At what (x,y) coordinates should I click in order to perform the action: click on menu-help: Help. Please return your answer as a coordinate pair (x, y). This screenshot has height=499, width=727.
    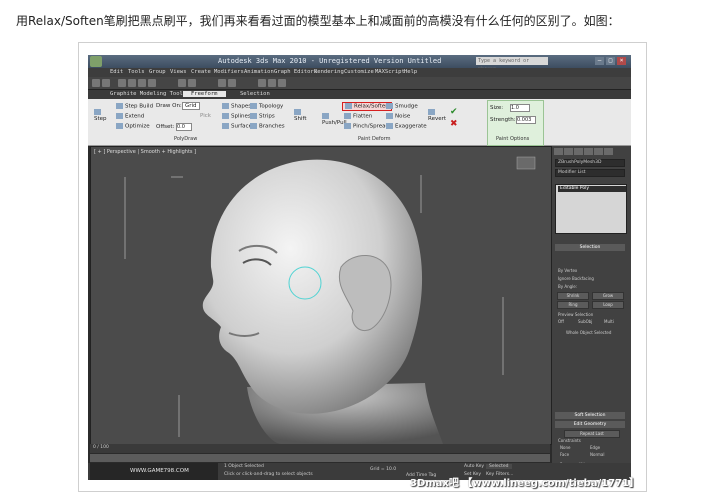
    Looking at the image, I should click on (410, 72).